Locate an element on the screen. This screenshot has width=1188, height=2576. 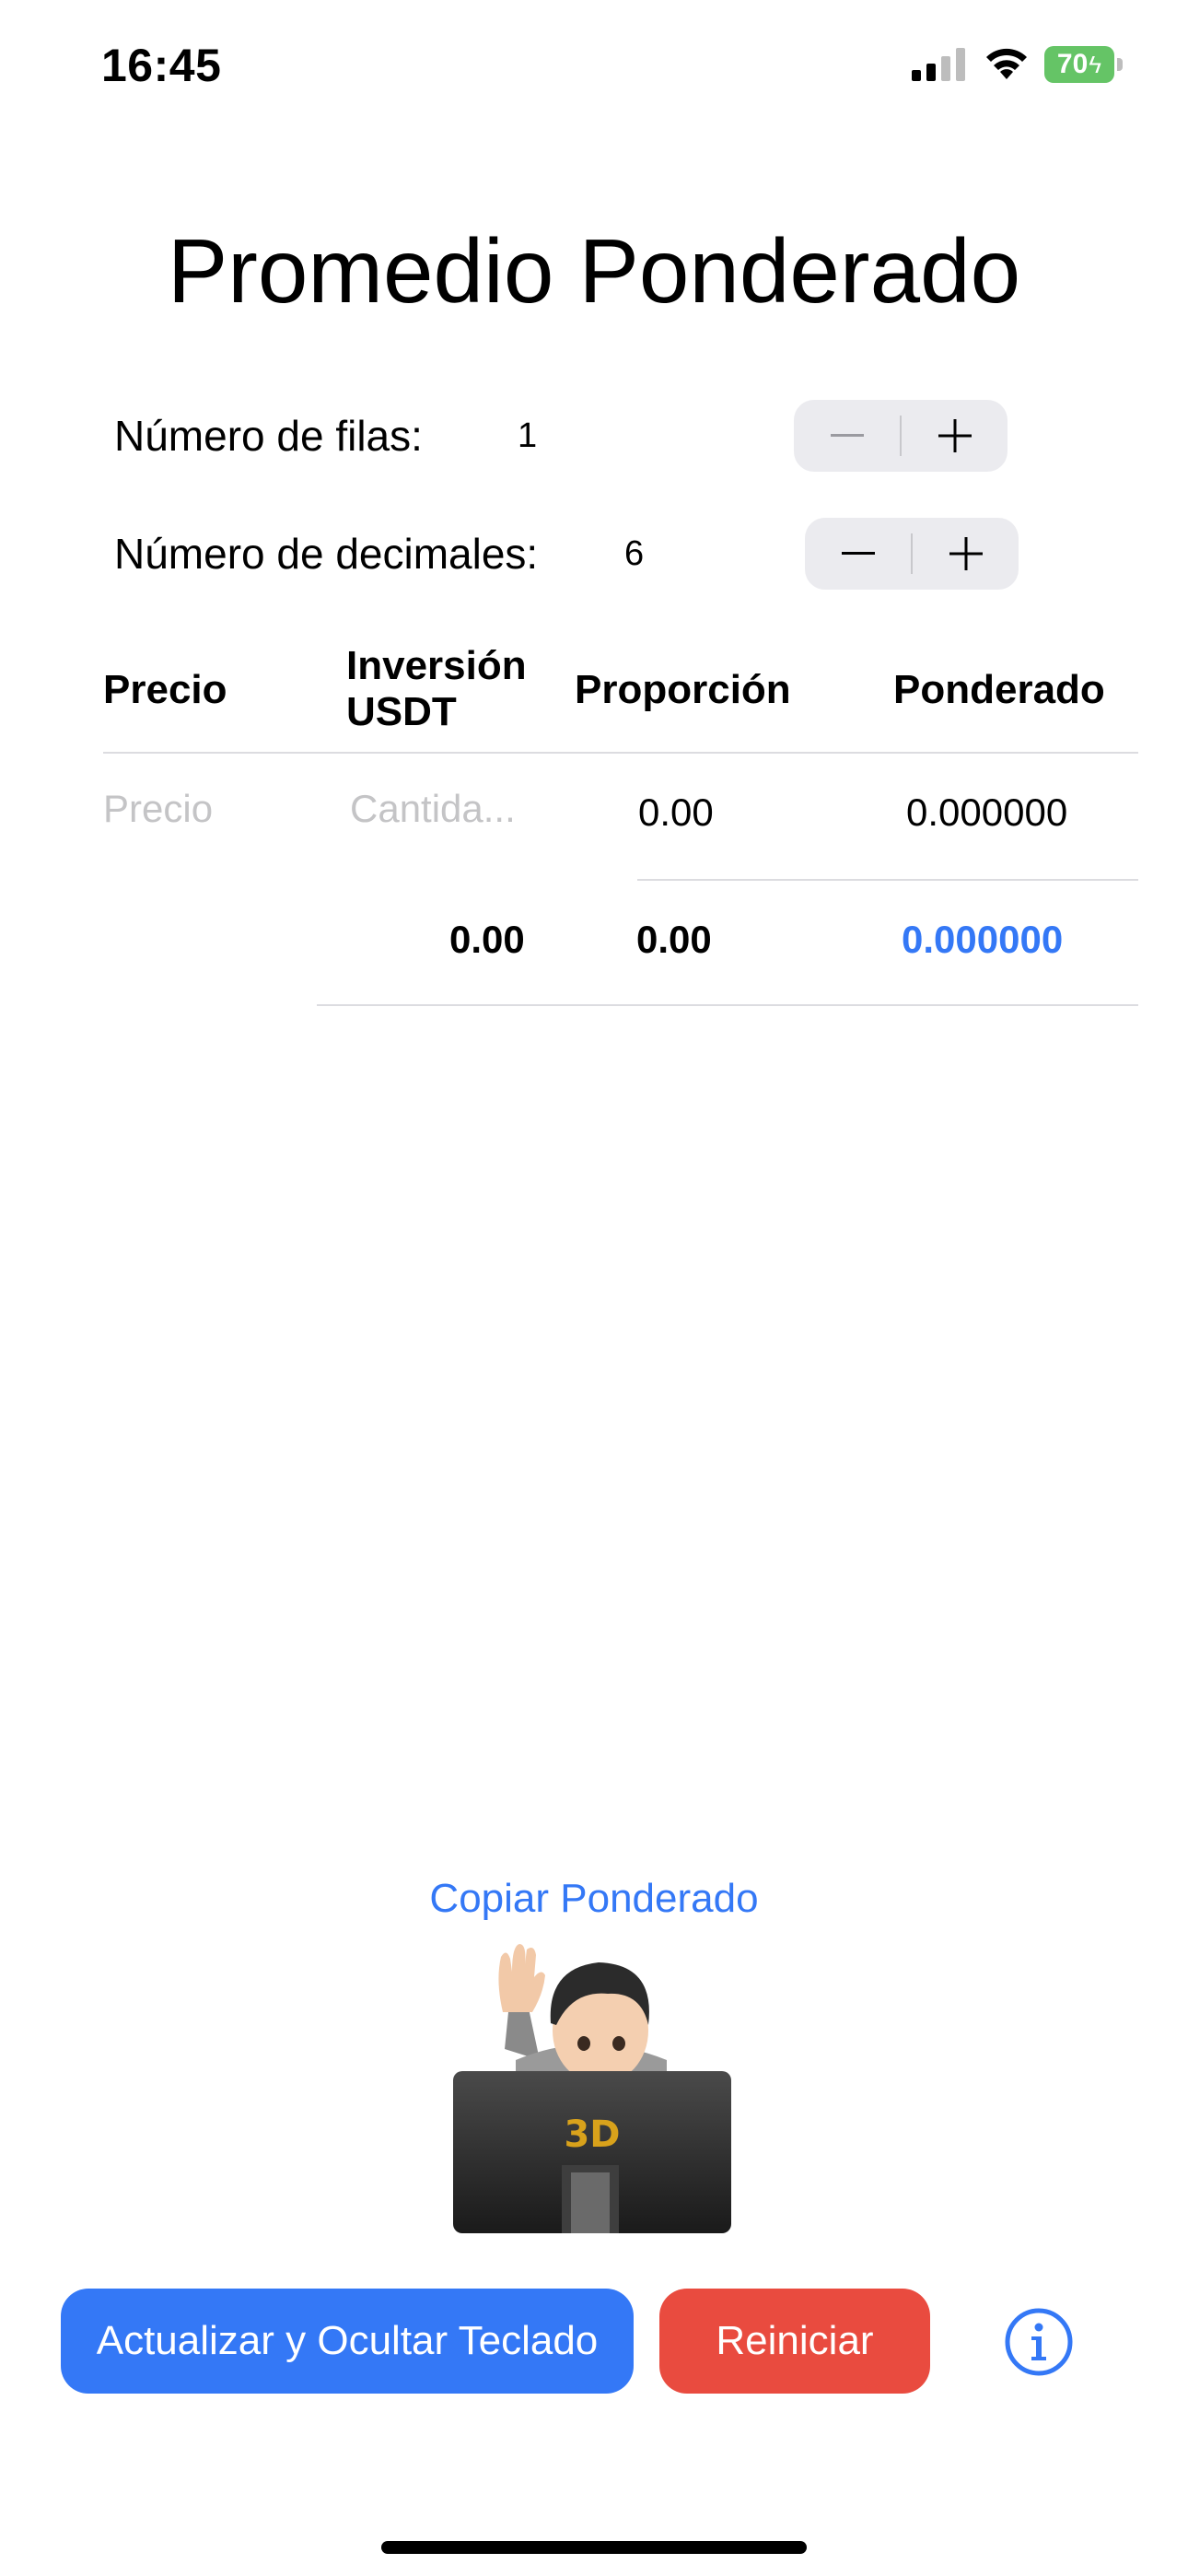
copy-weighted-link: Copiar Ponderado is located at coordinates (594, 1899).